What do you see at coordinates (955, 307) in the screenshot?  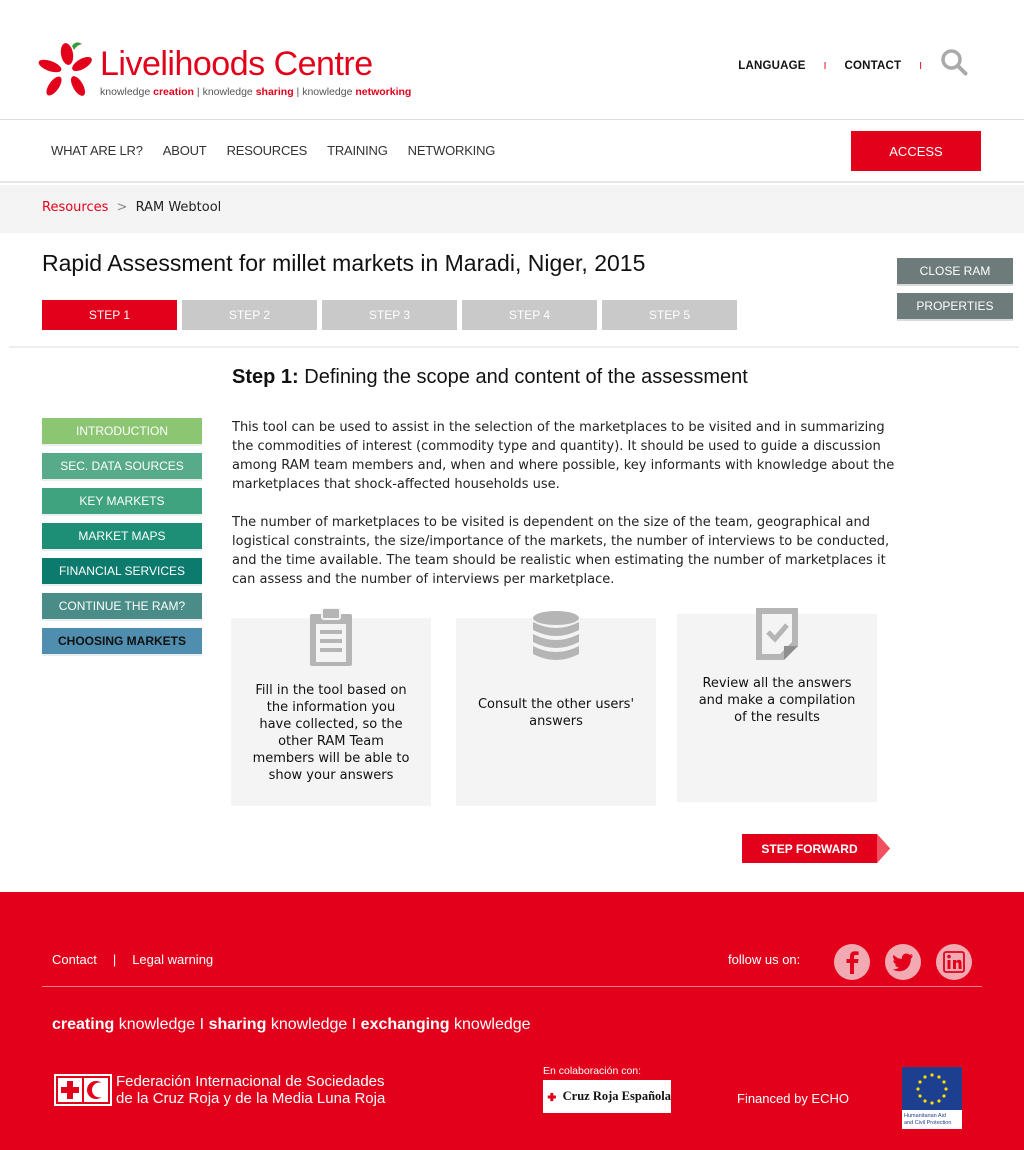 I see `properties-button: PROPERTIES` at bounding box center [955, 307].